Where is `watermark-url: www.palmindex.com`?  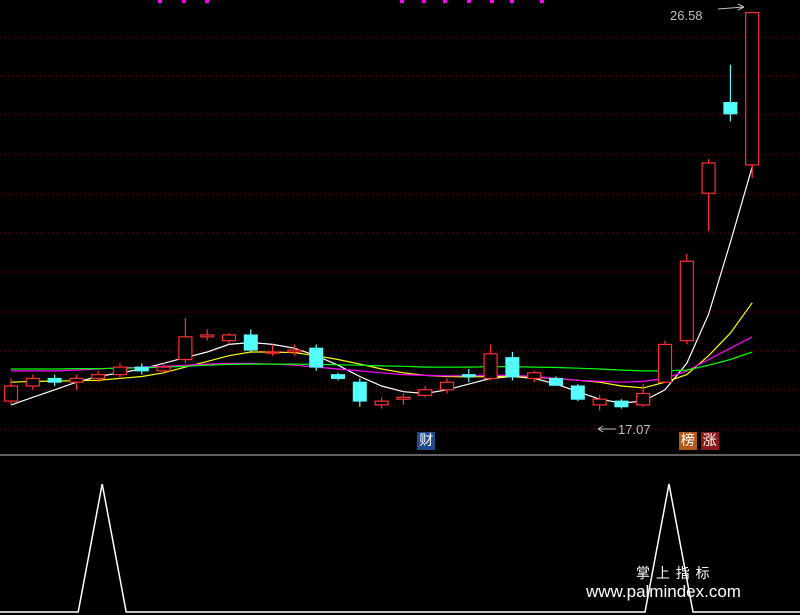
watermark-url: www.palmindex.com is located at coordinates (663, 591).